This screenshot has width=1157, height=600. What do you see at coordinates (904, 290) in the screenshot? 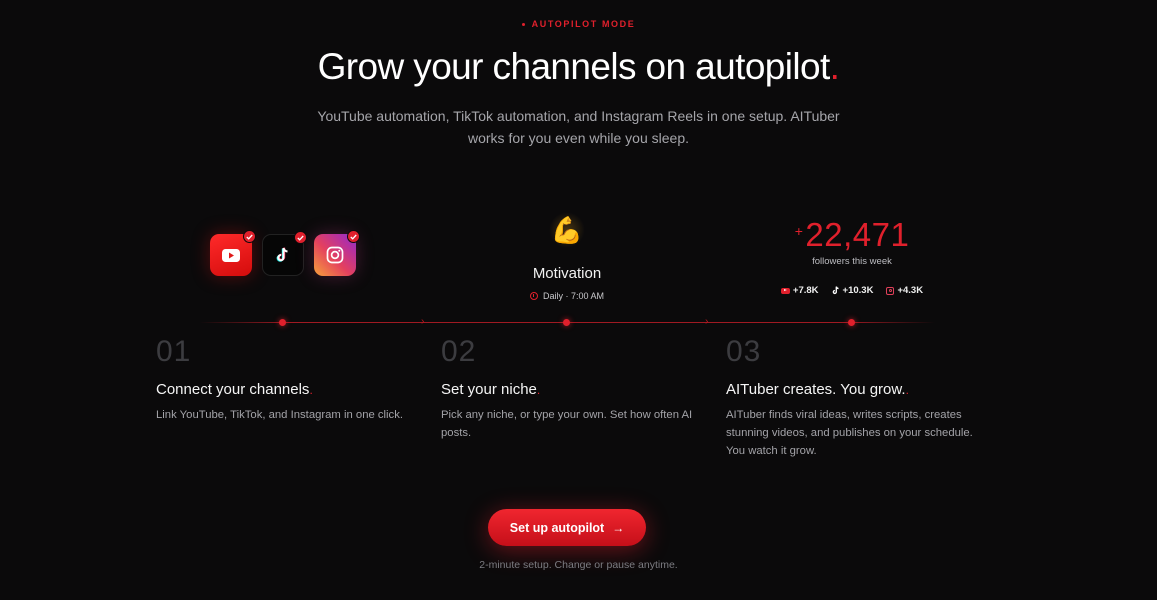
I see `instagram-gain: +4.3K` at bounding box center [904, 290].